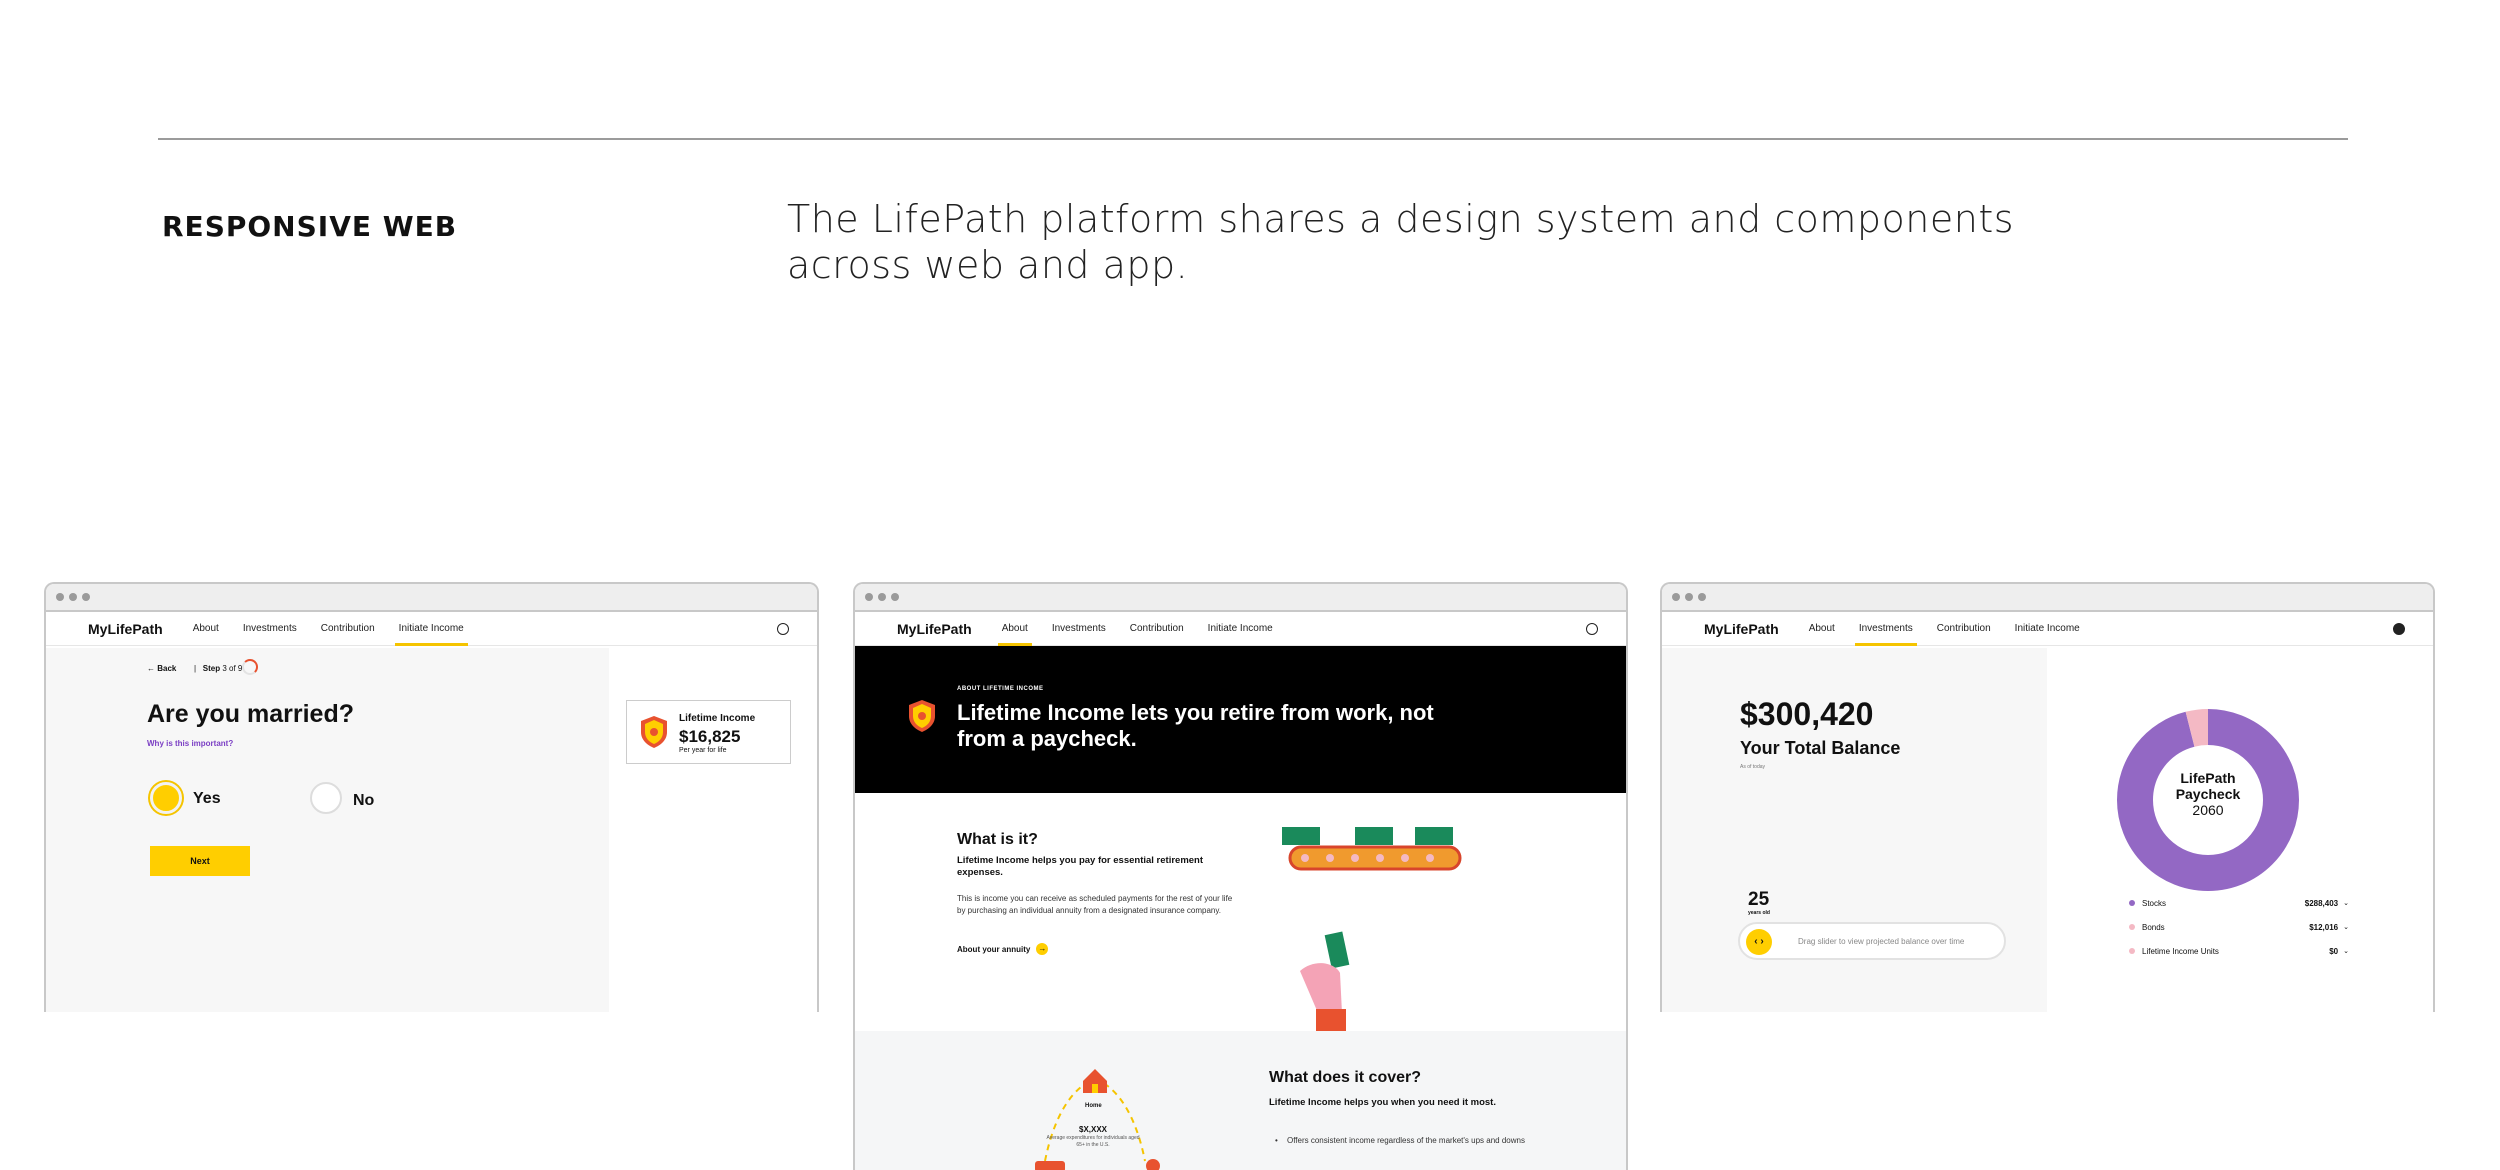 The image size is (2500, 1170). What do you see at coordinates (1093, 1129) in the screenshot?
I see `home-value: $X,XXX` at bounding box center [1093, 1129].